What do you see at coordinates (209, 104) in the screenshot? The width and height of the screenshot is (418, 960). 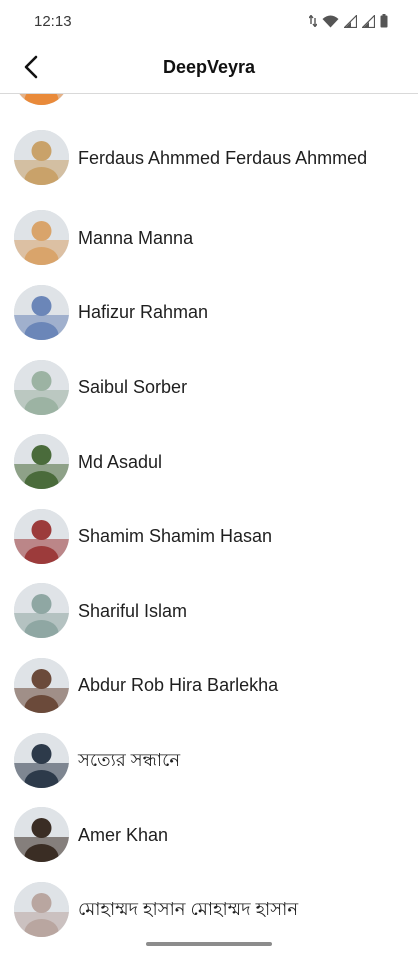 I see `list-item: Sayem ¹` at bounding box center [209, 104].